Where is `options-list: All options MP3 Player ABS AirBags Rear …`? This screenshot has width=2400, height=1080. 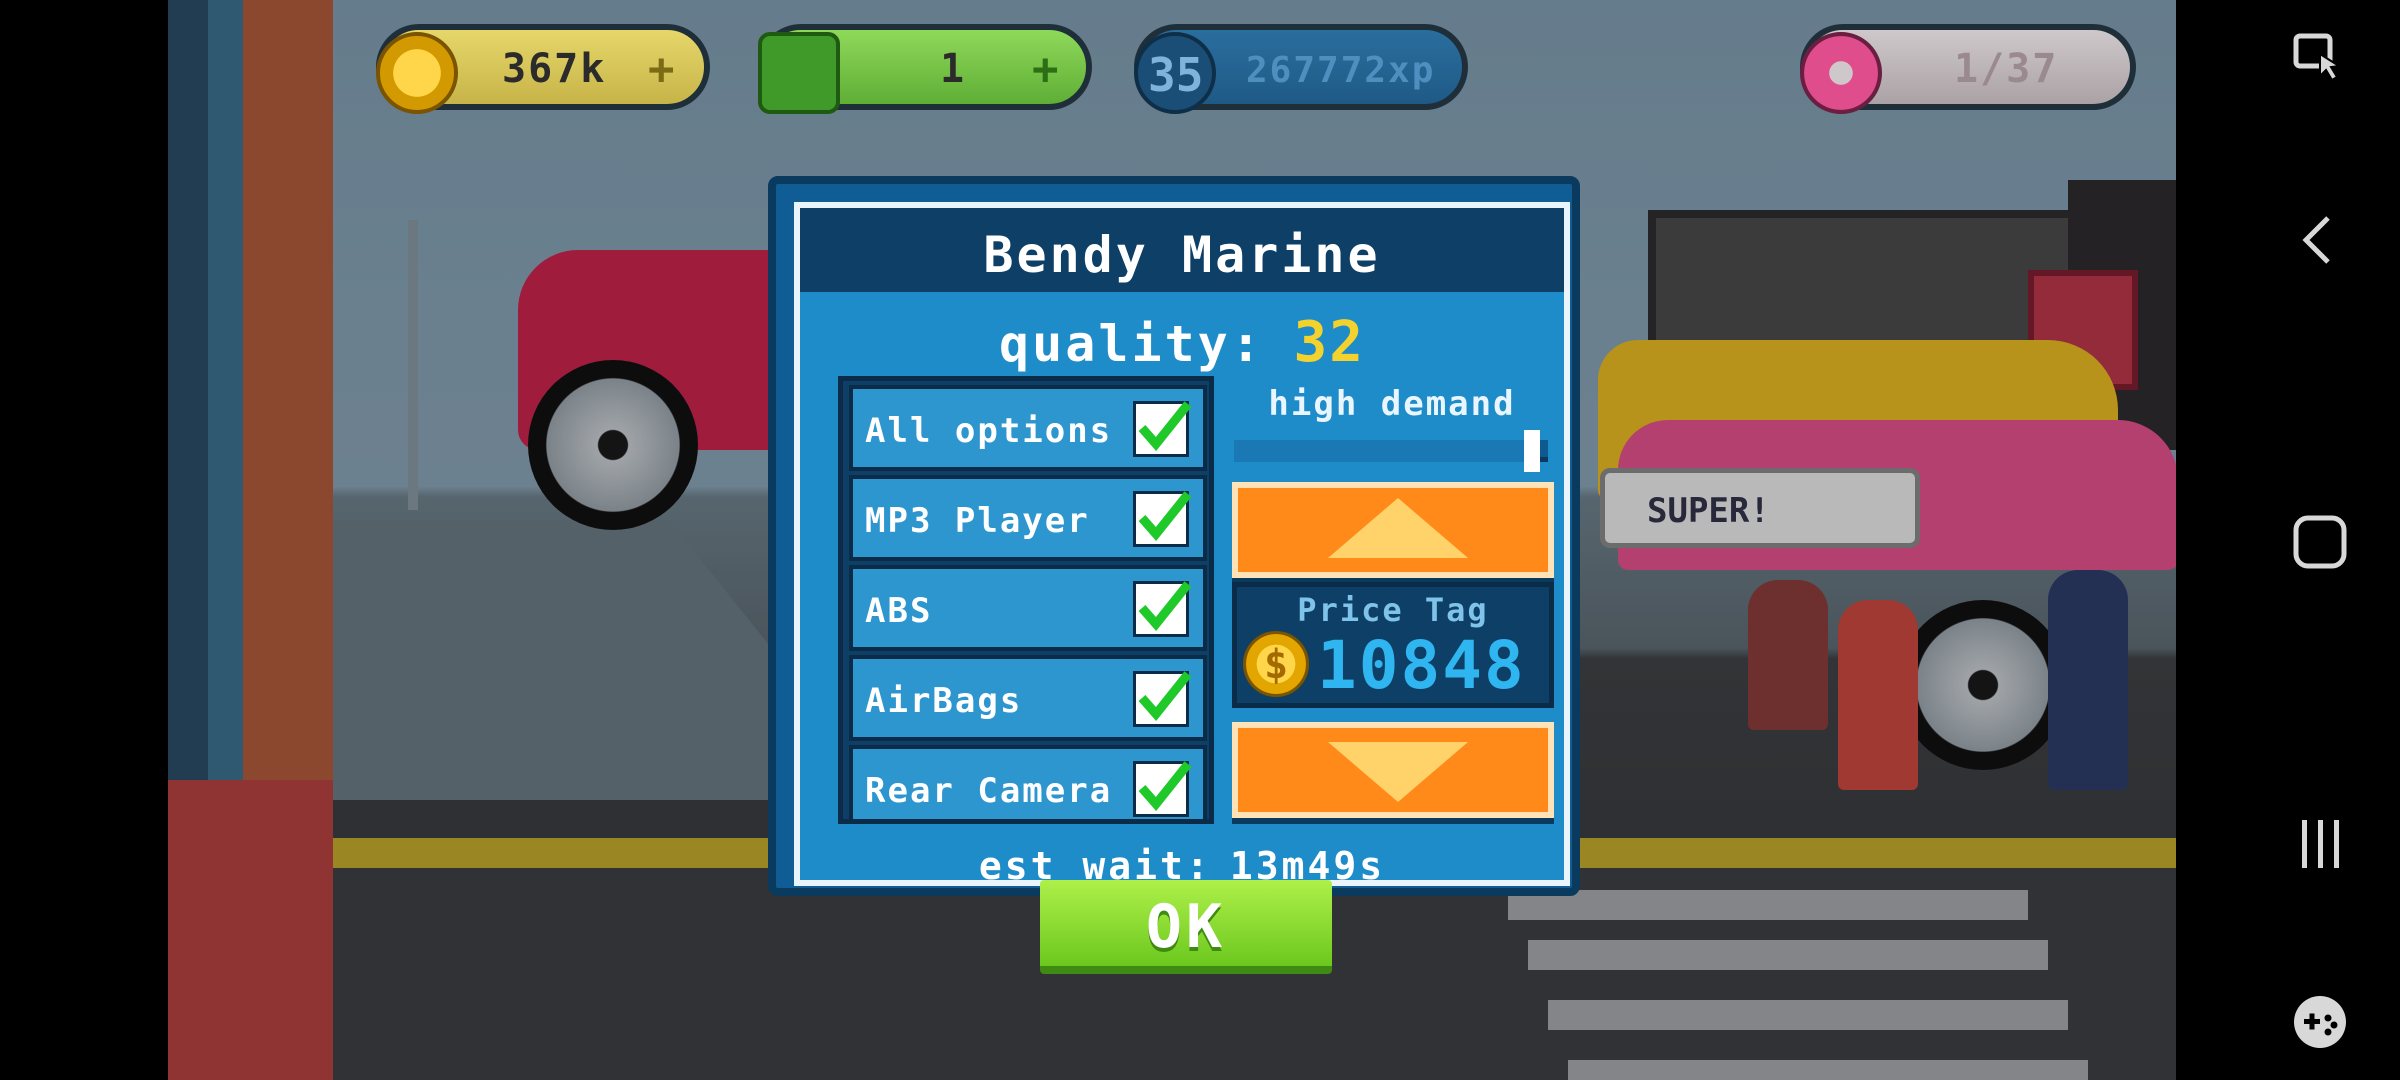
options-list: All options MP3 Player ABS AirBags Rear … is located at coordinates (1026, 600).